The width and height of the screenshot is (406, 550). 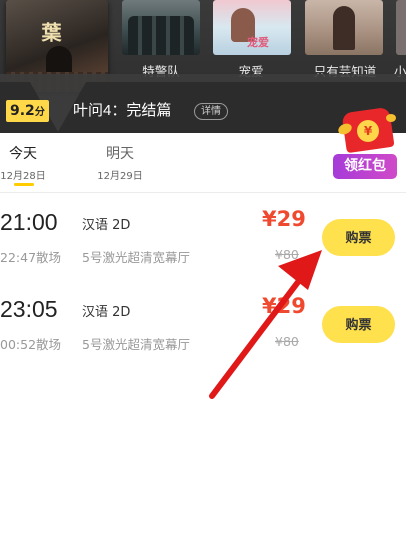 What do you see at coordinates (365, 166) in the screenshot?
I see `red-packet-label: 领红包` at bounding box center [365, 166].